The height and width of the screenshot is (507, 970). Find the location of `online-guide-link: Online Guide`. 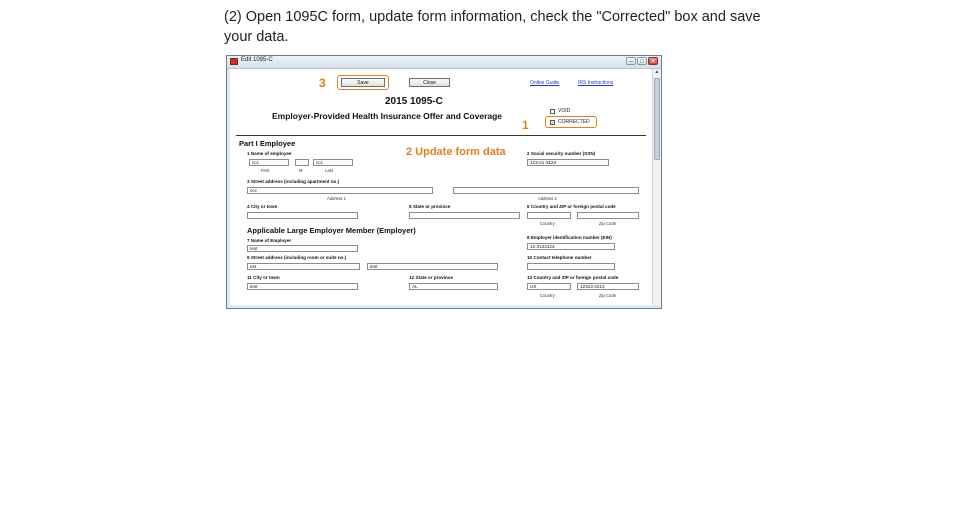

online-guide-link: Online Guide is located at coordinates (544, 83).